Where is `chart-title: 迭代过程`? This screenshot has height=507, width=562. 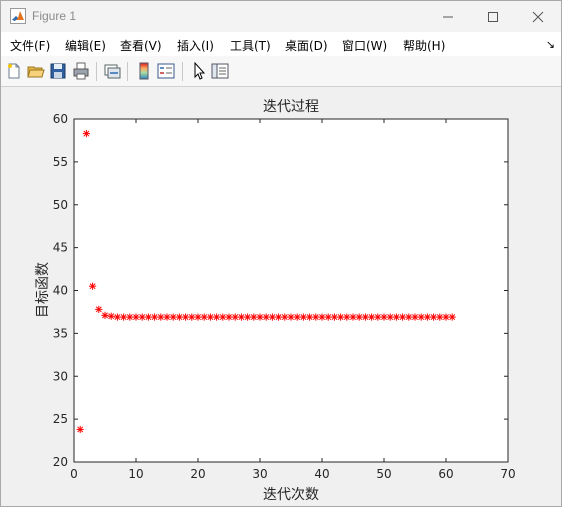
chart-title: 迭代过程 is located at coordinates (291, 107).